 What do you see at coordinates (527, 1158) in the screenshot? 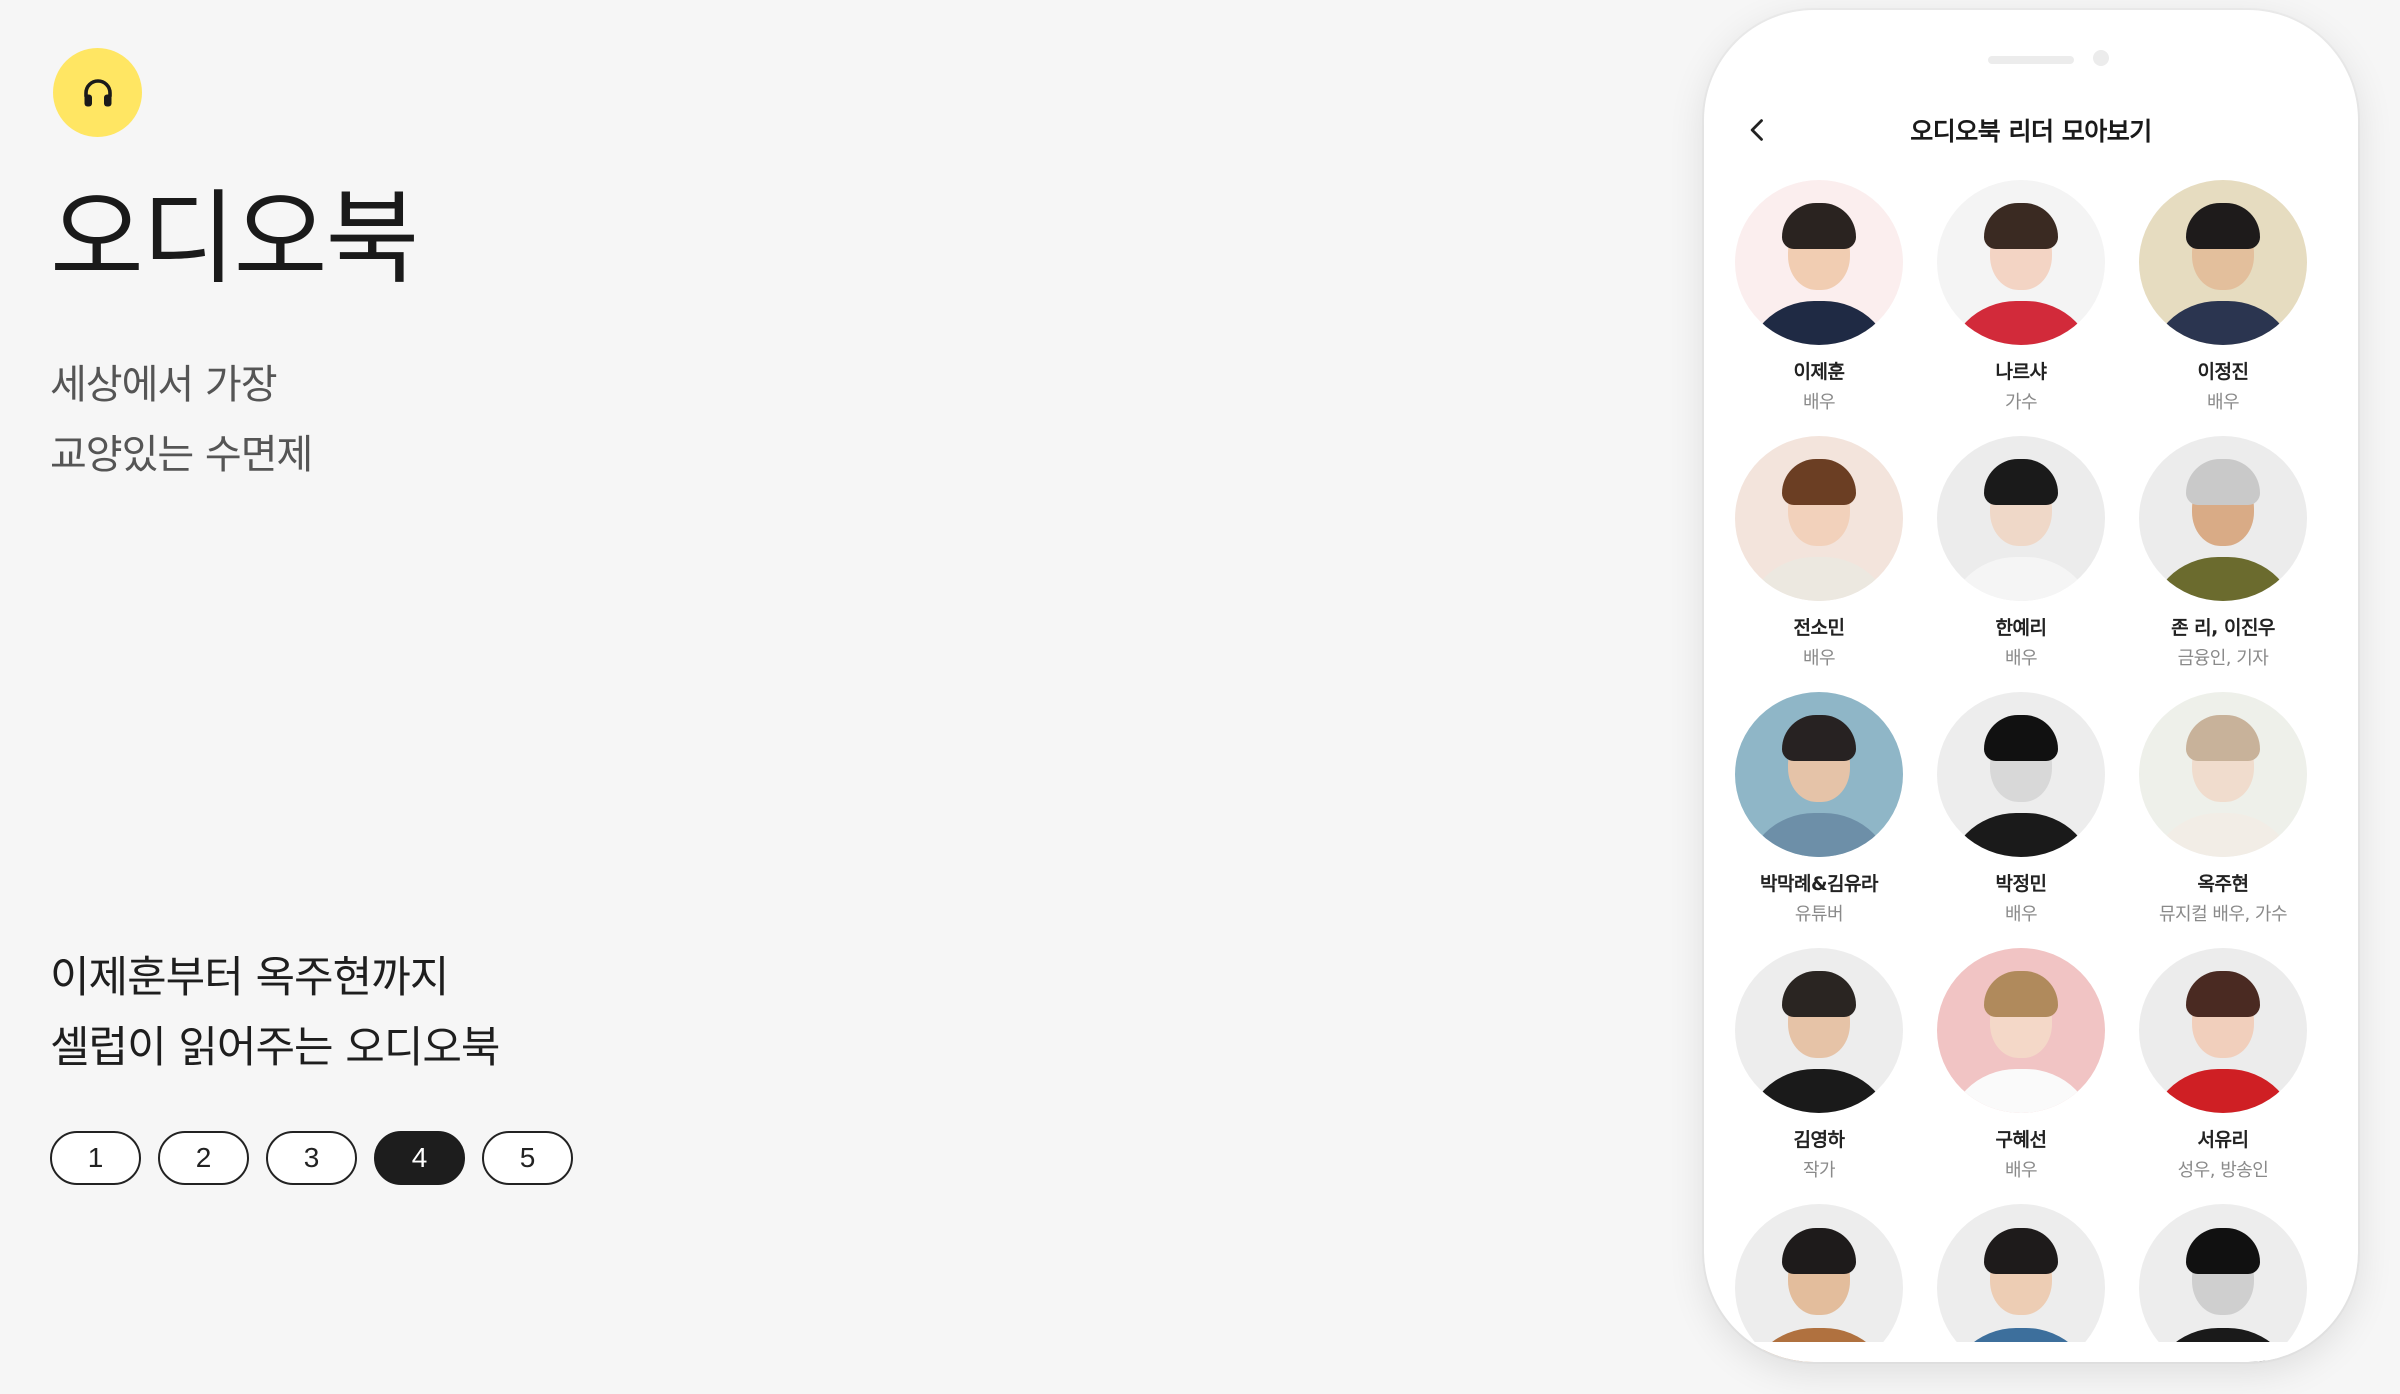
I see `page-button-5: 5` at bounding box center [527, 1158].